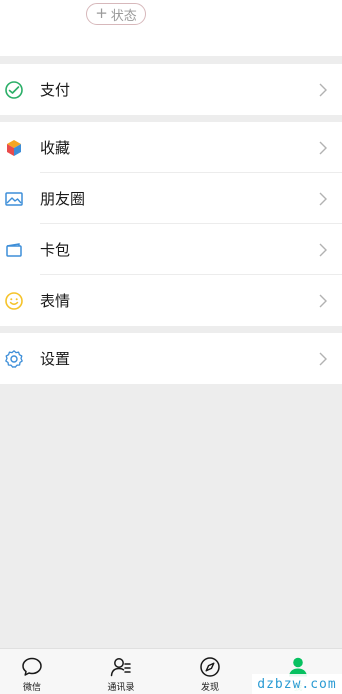 This screenshot has height=694, width=342. Describe the element at coordinates (55, 301) in the screenshot. I see `menu-item-label: 表情` at that location.